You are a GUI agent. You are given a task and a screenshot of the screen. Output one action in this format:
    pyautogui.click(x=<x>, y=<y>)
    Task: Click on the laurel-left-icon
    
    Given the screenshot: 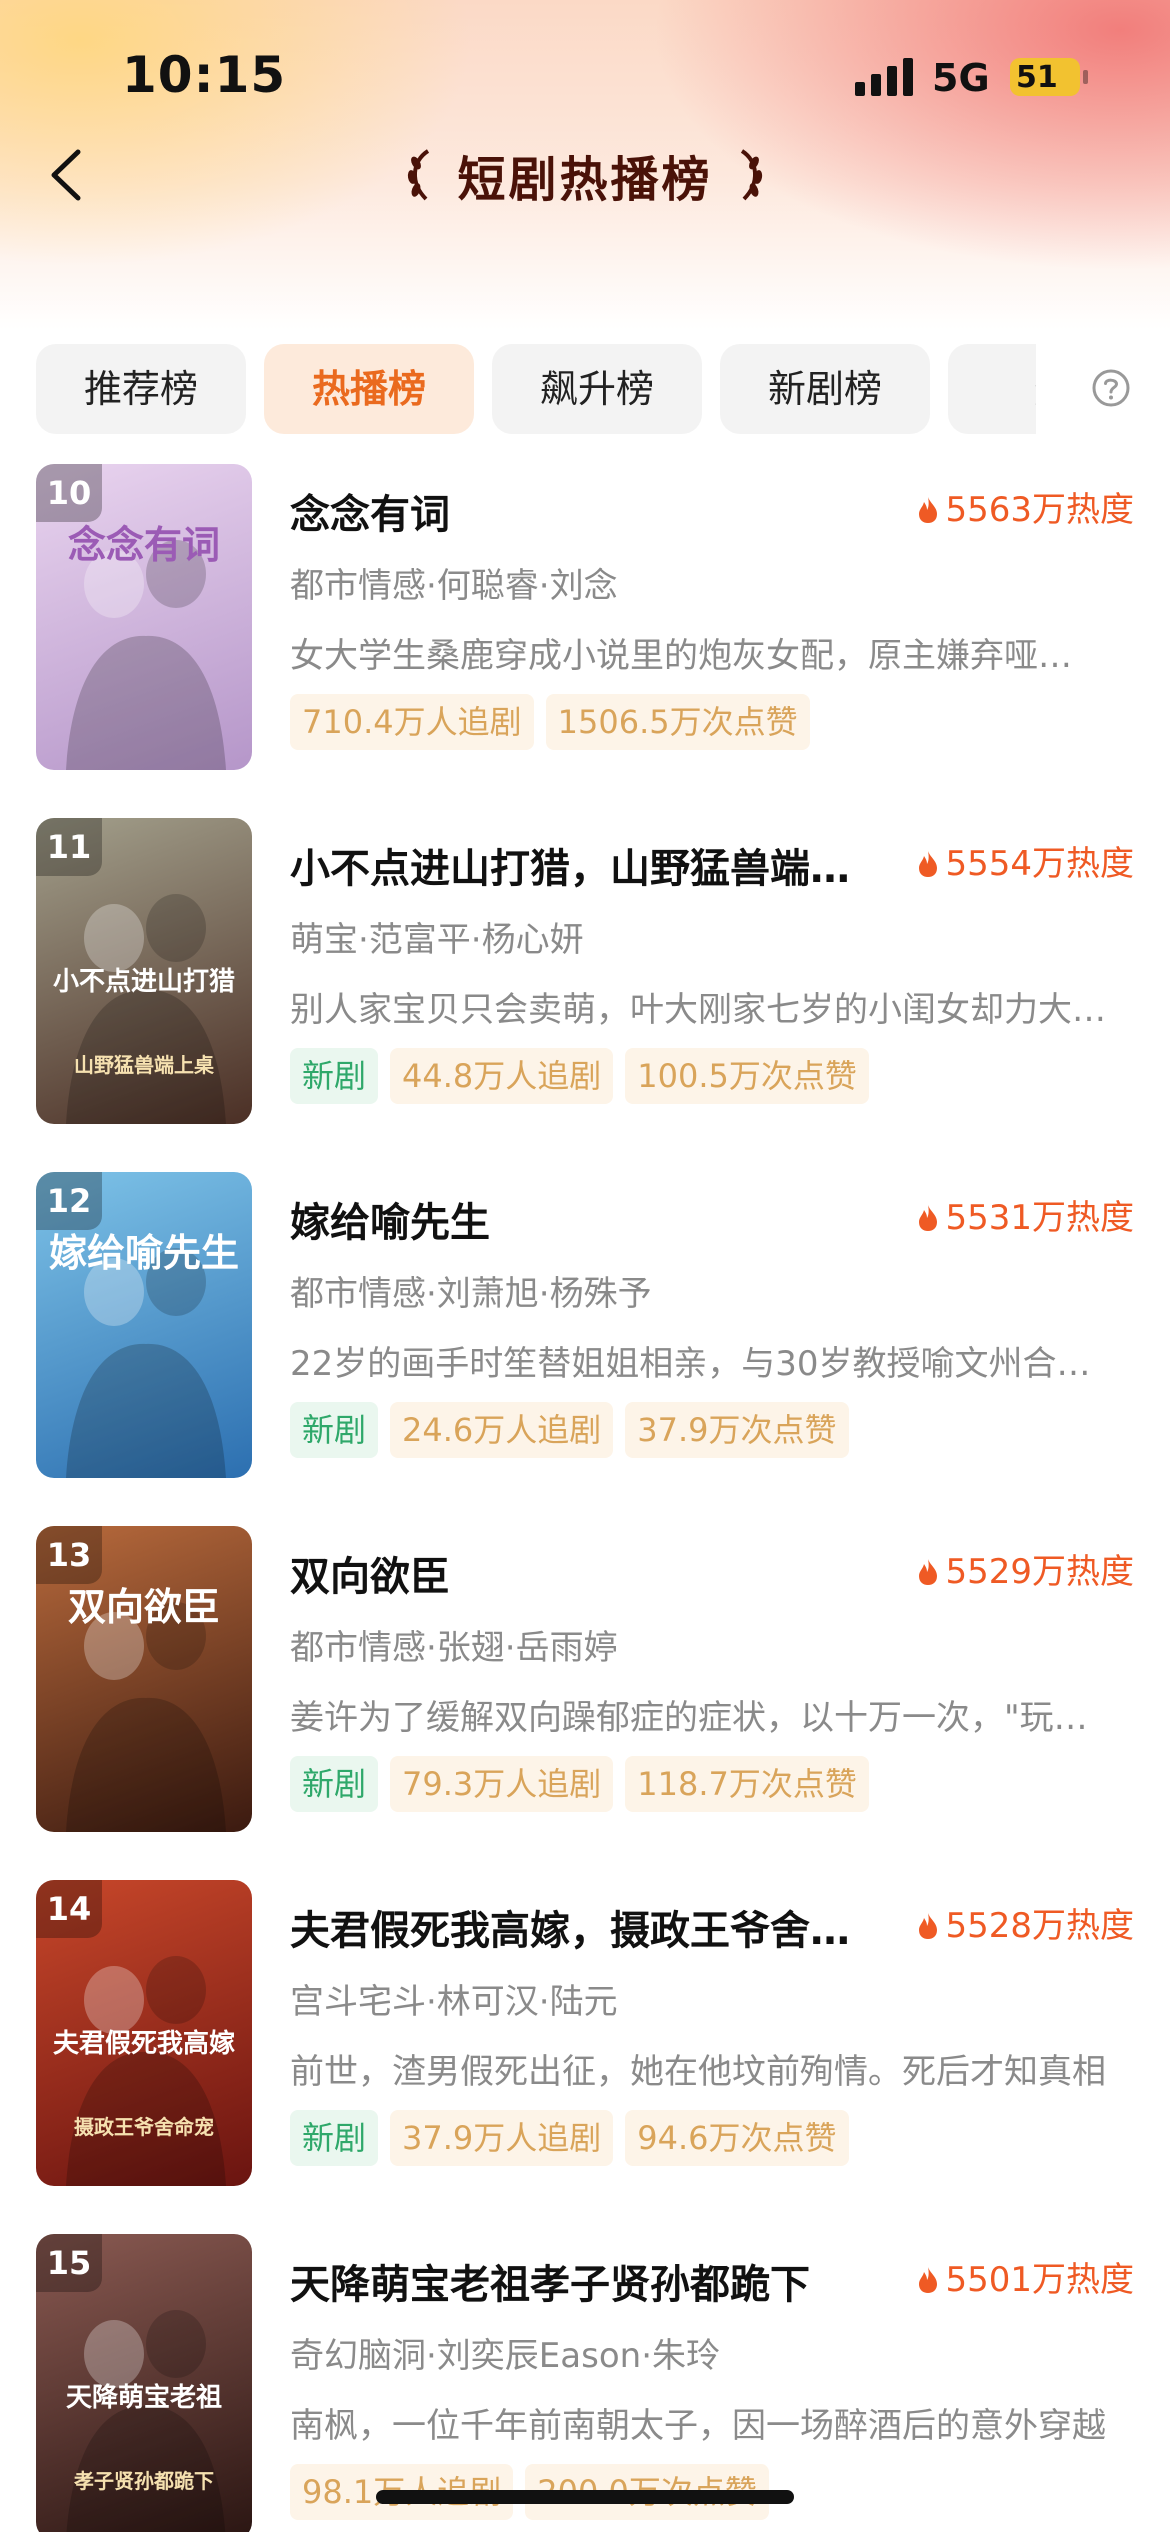 What is the action you would take?
    pyautogui.click(x=419, y=175)
    